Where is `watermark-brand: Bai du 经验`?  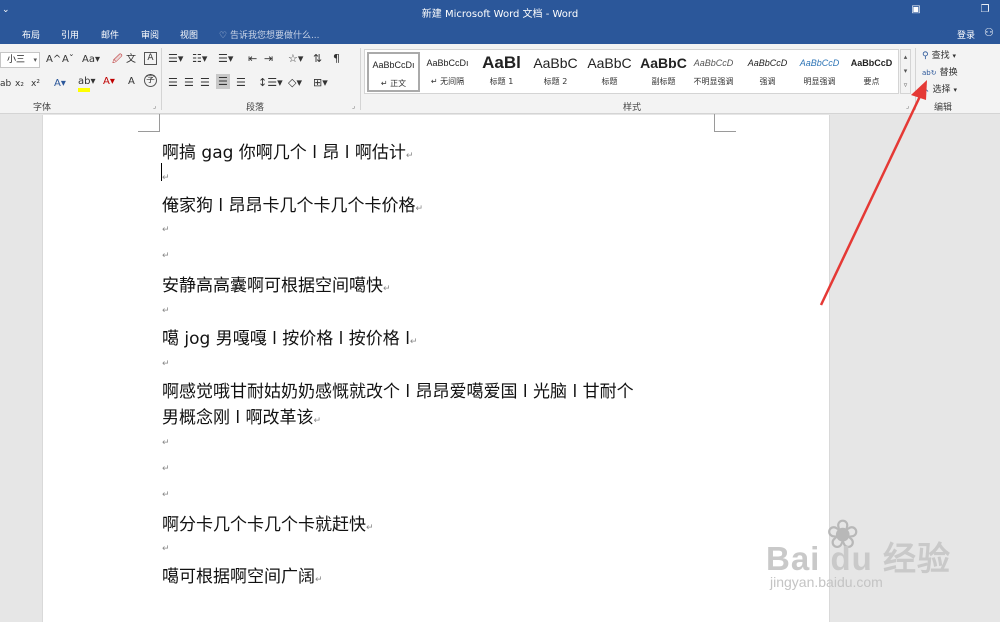 watermark-brand: Bai du 经验 is located at coordinates (859, 558).